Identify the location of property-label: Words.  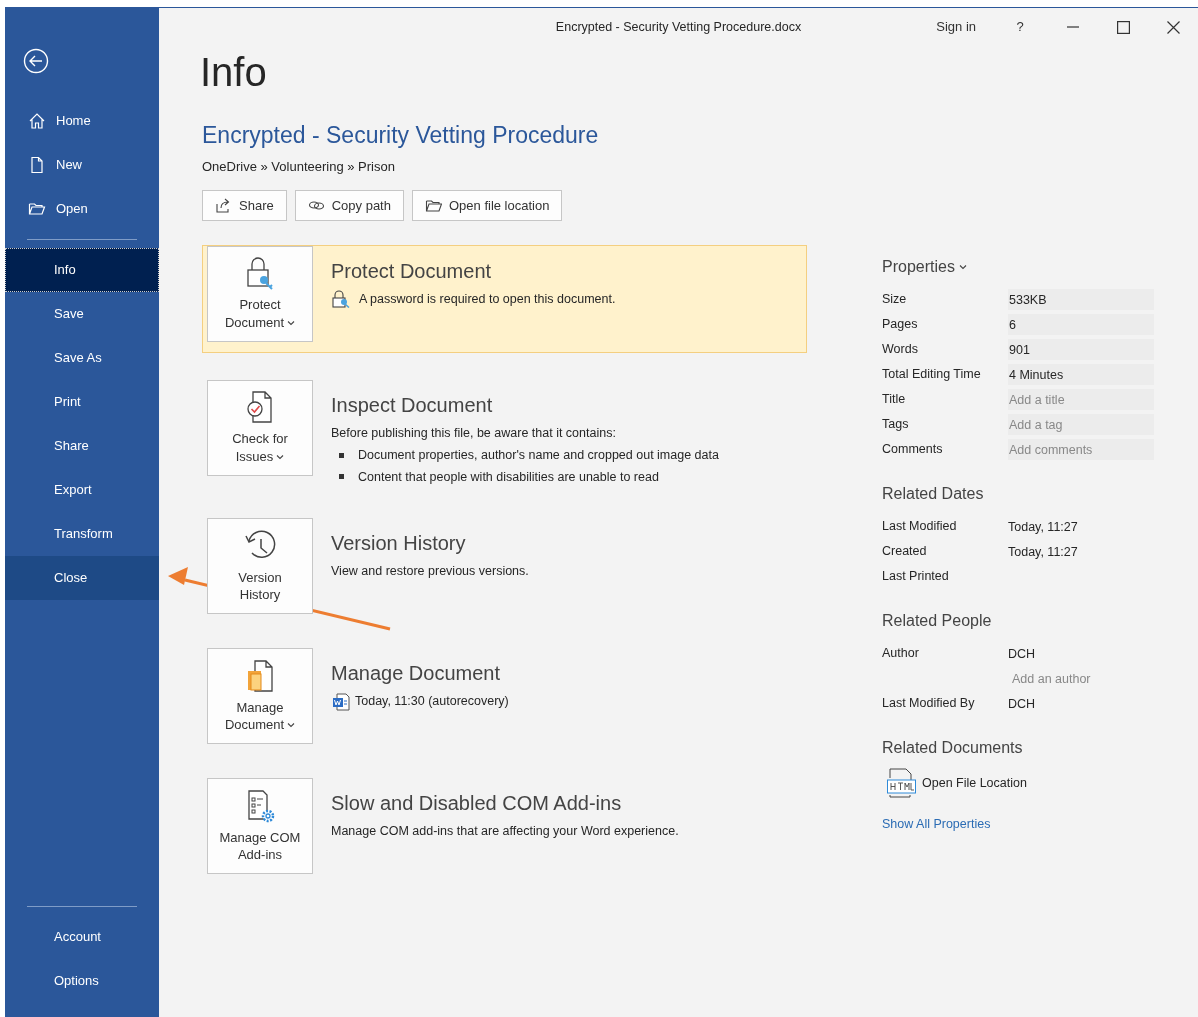
(900, 350).